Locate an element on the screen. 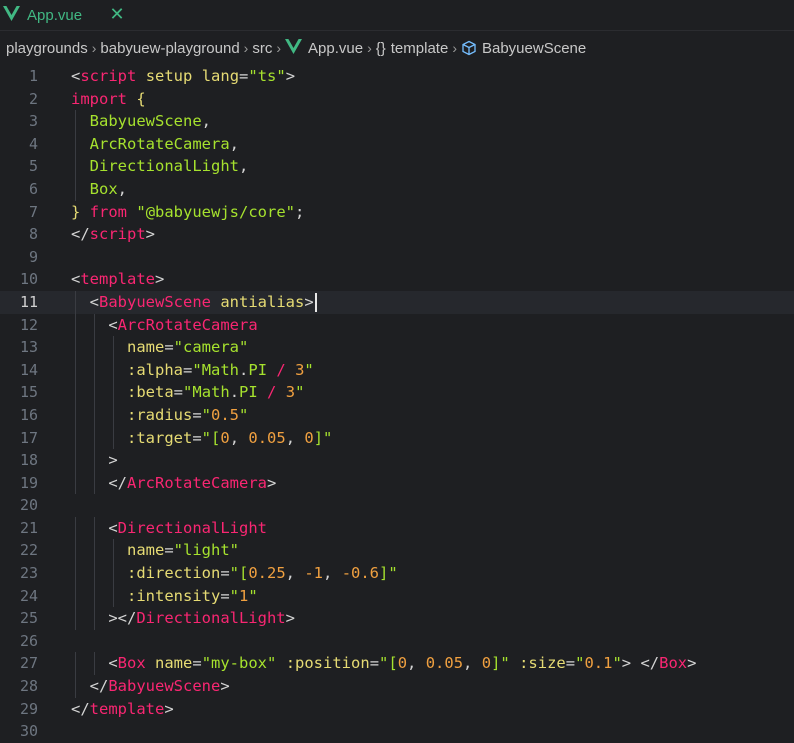  code-line: 18 > is located at coordinates (397, 460).